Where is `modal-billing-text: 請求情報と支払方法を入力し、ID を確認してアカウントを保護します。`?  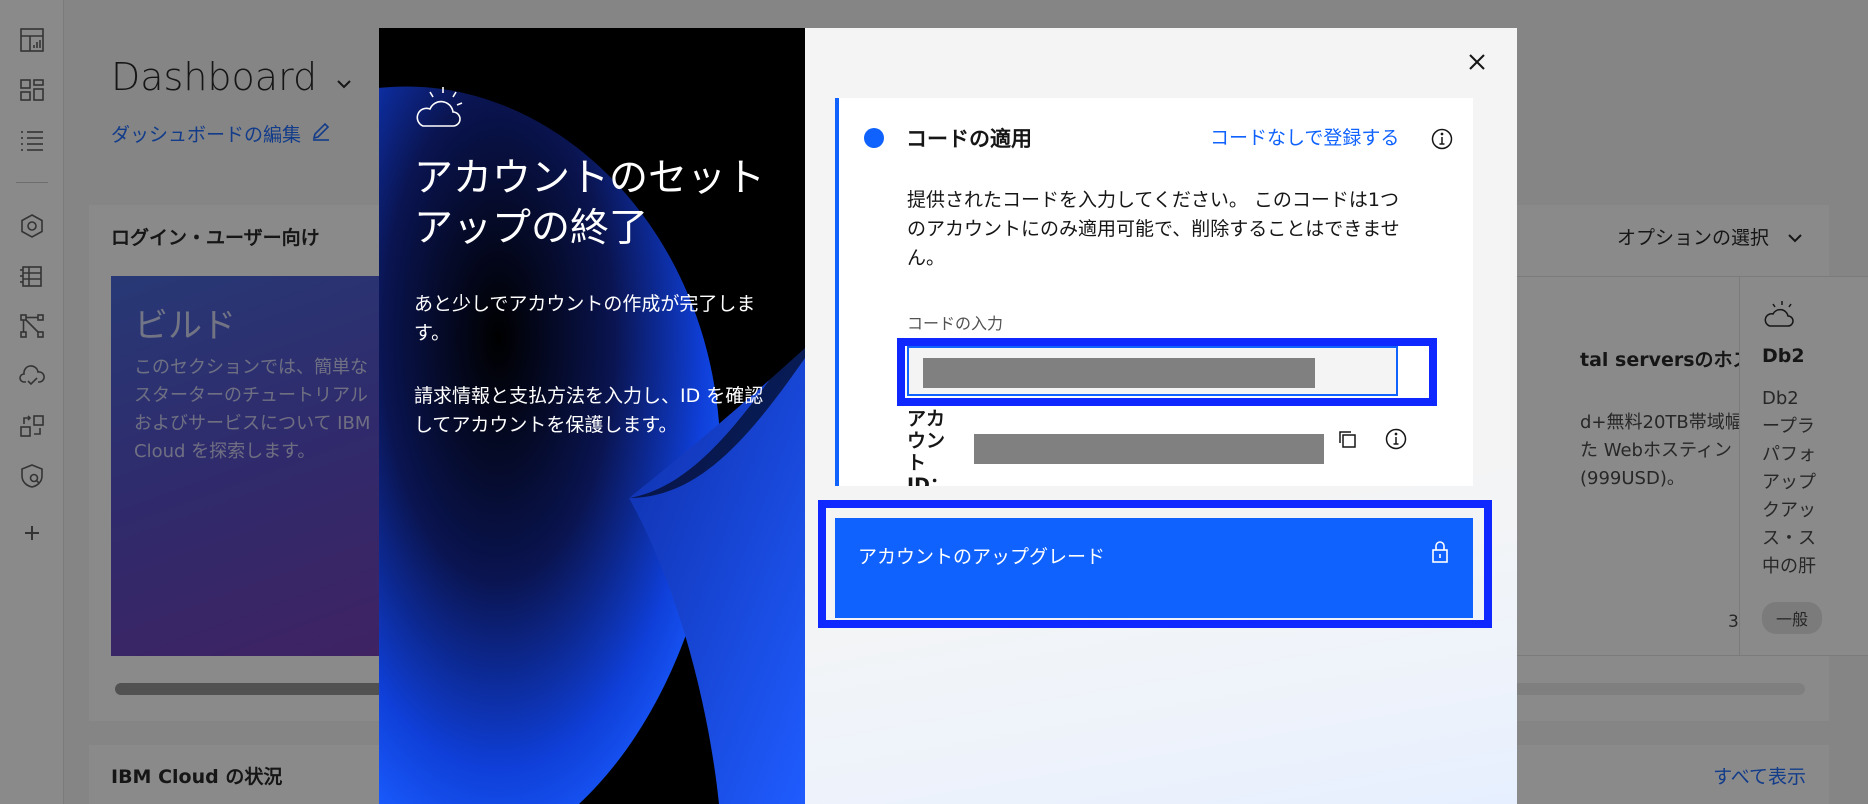
modal-billing-text: 請求情報と支払方法を入力し、ID を確認してアカウントを保護します。 is located at coordinates (589, 410).